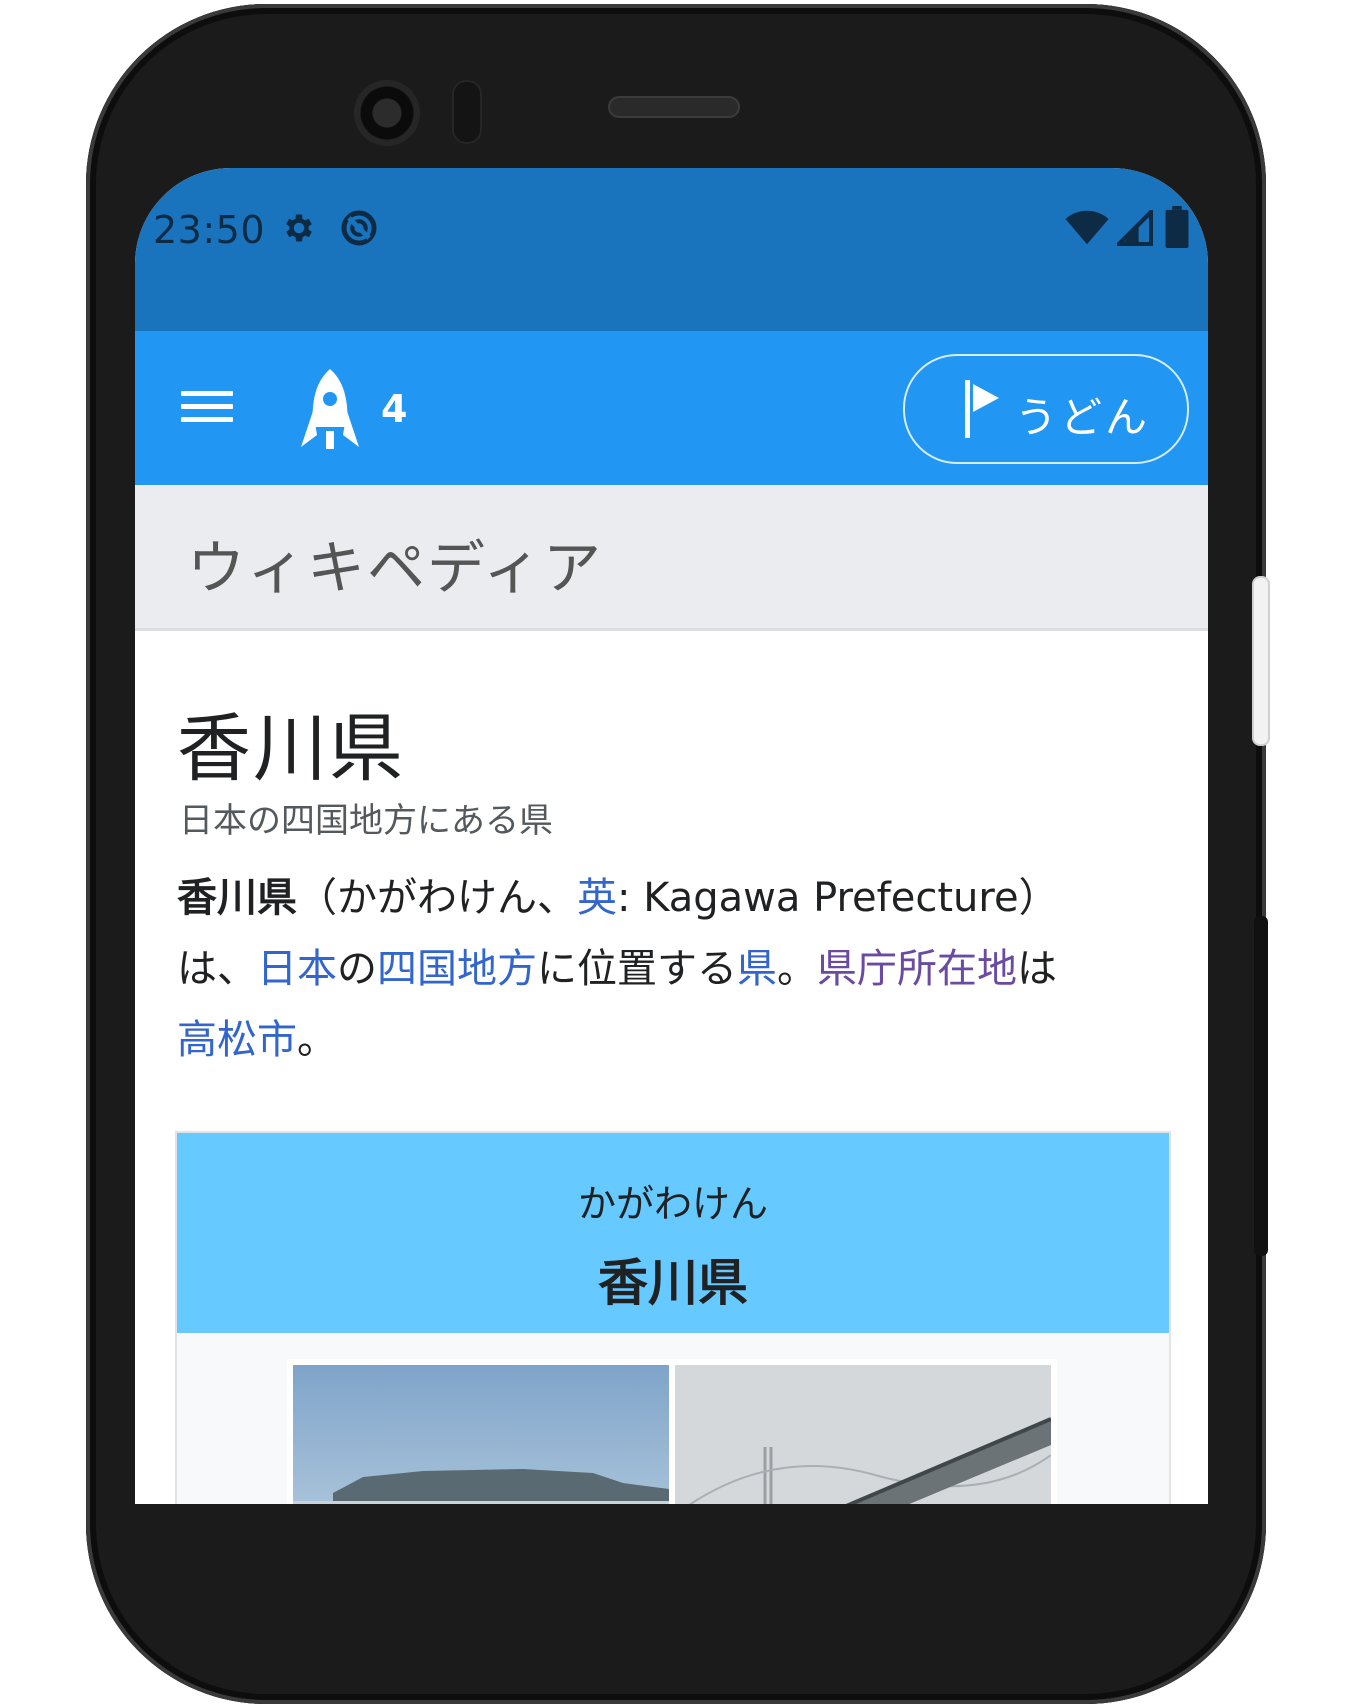  I want to click on project-button: うどん, so click(1046, 409).